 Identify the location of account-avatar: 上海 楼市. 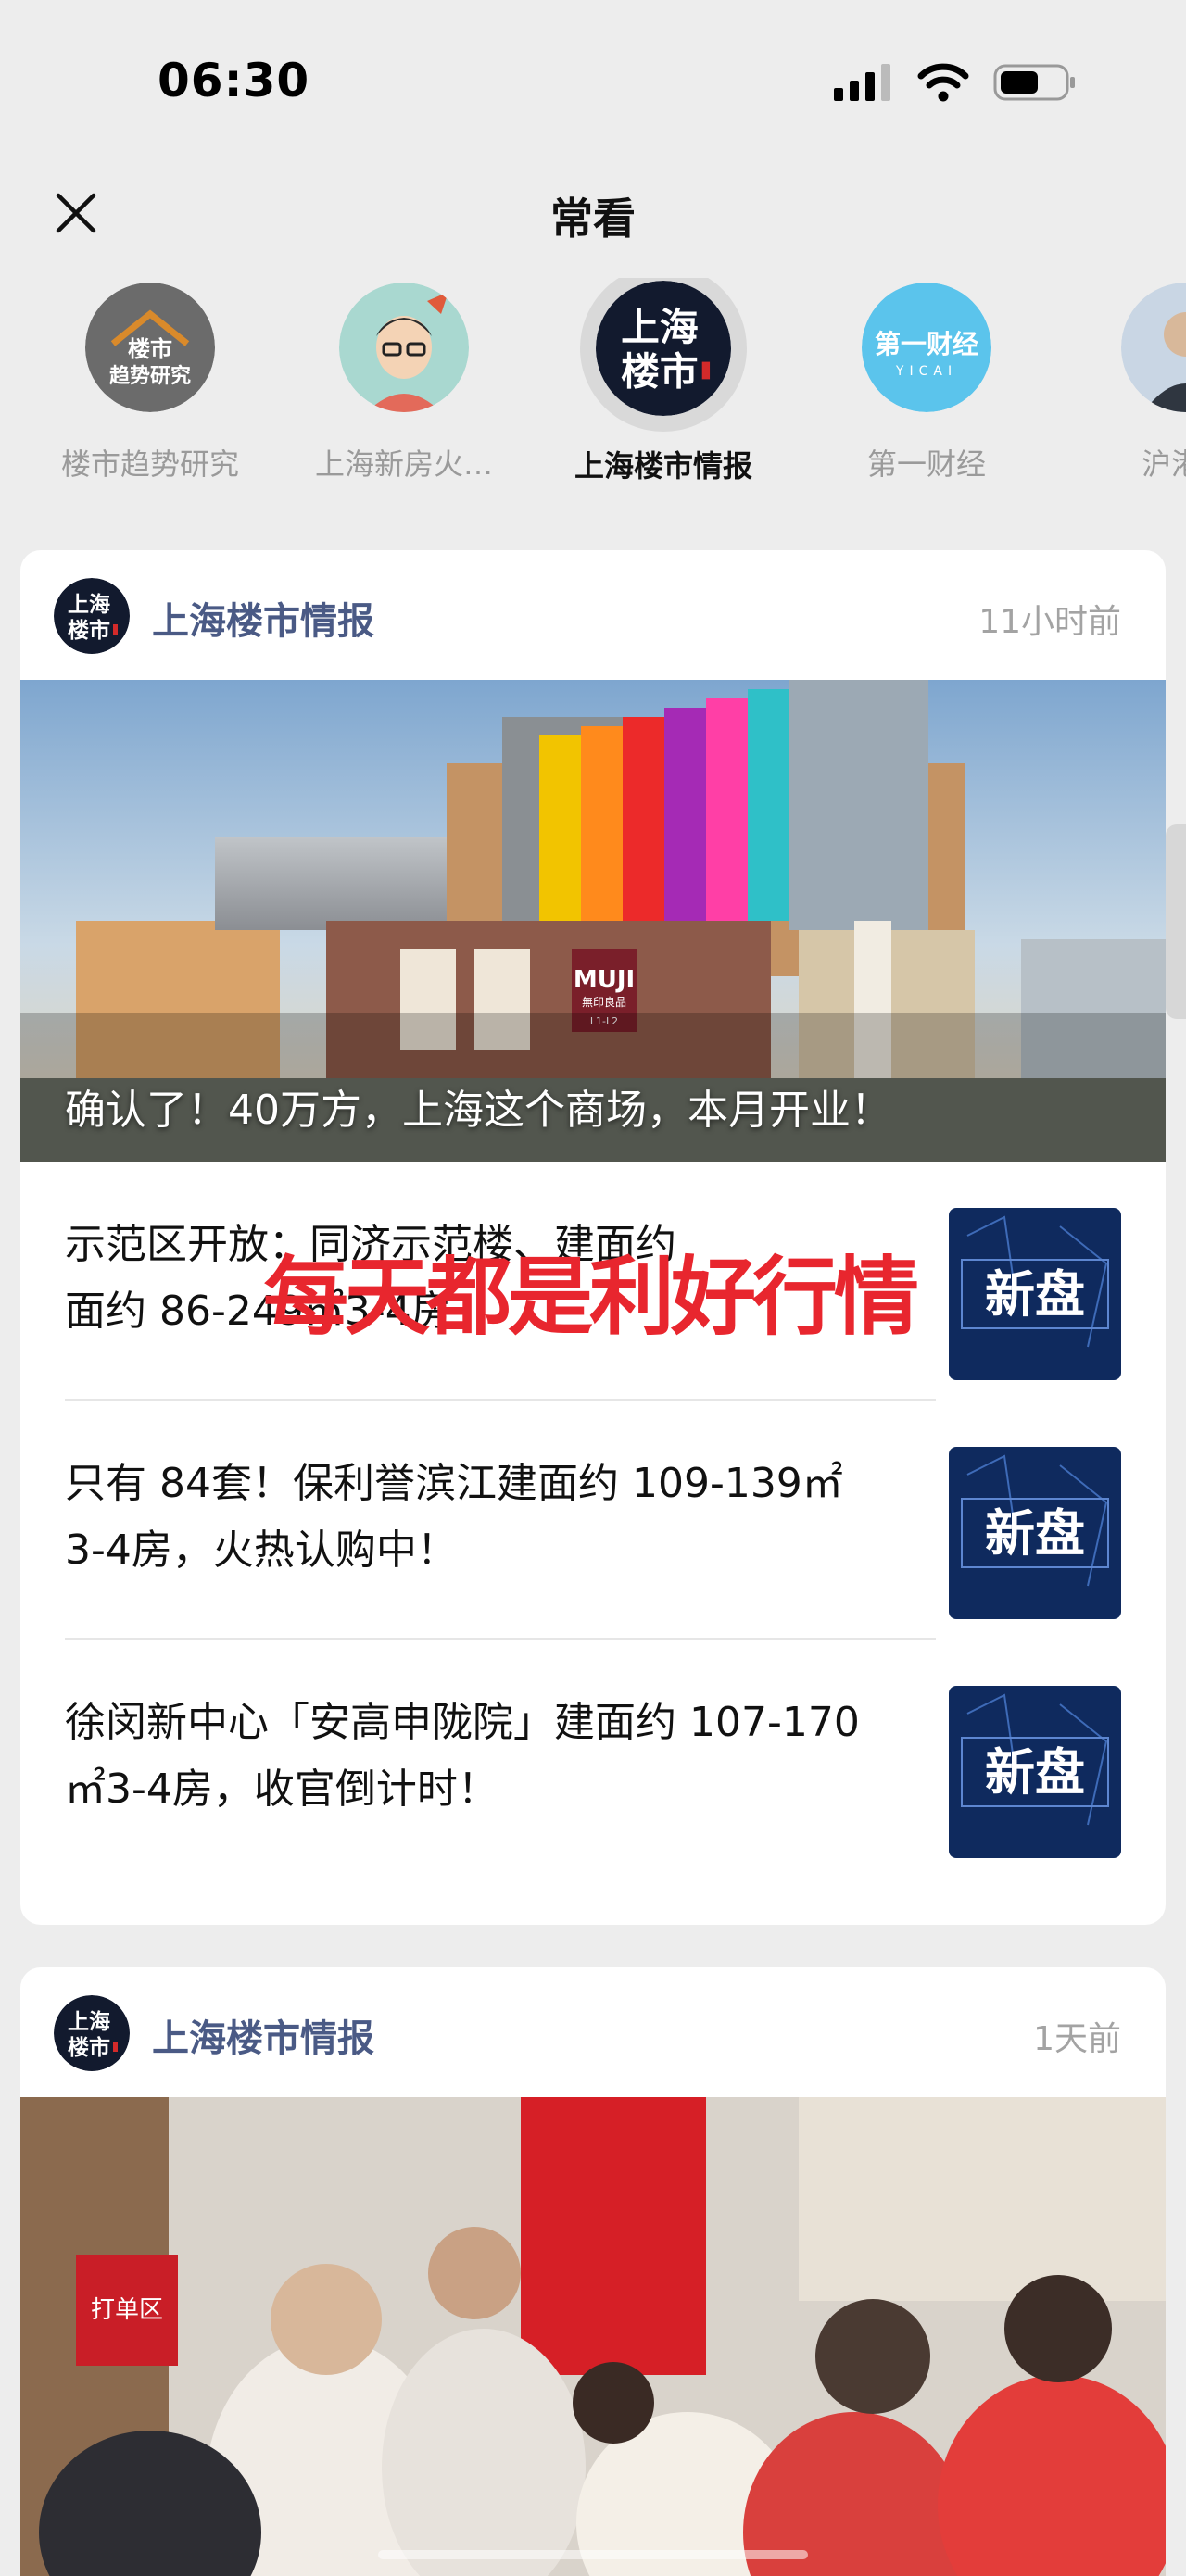
(663, 348).